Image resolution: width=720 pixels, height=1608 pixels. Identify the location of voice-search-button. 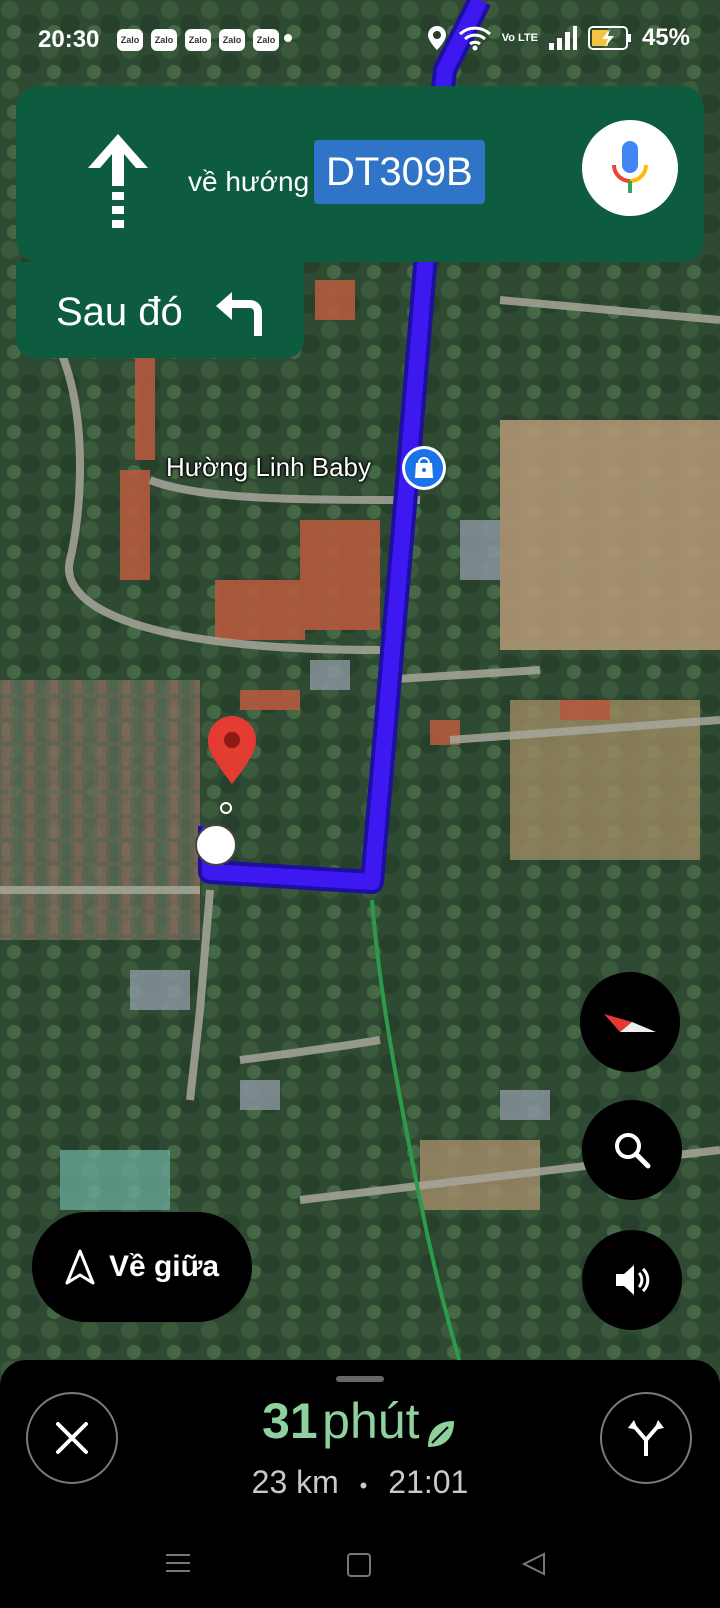
(630, 168).